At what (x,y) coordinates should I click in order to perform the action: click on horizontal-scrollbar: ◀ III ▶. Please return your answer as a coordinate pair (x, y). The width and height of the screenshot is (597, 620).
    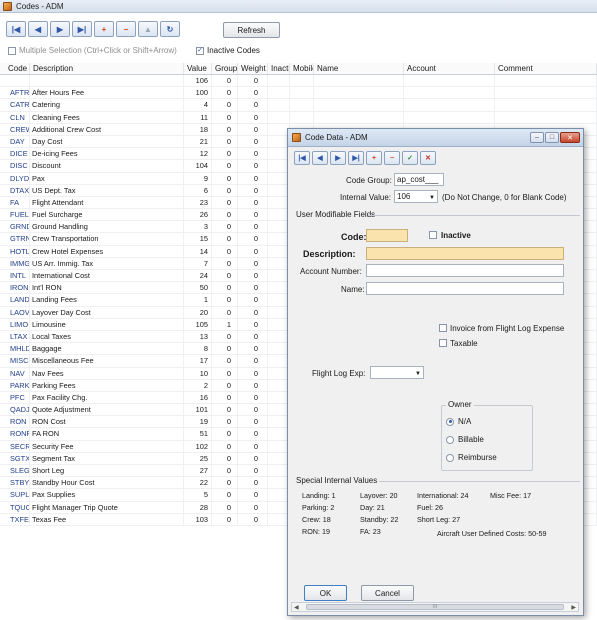
    Looking at the image, I should click on (435, 607).